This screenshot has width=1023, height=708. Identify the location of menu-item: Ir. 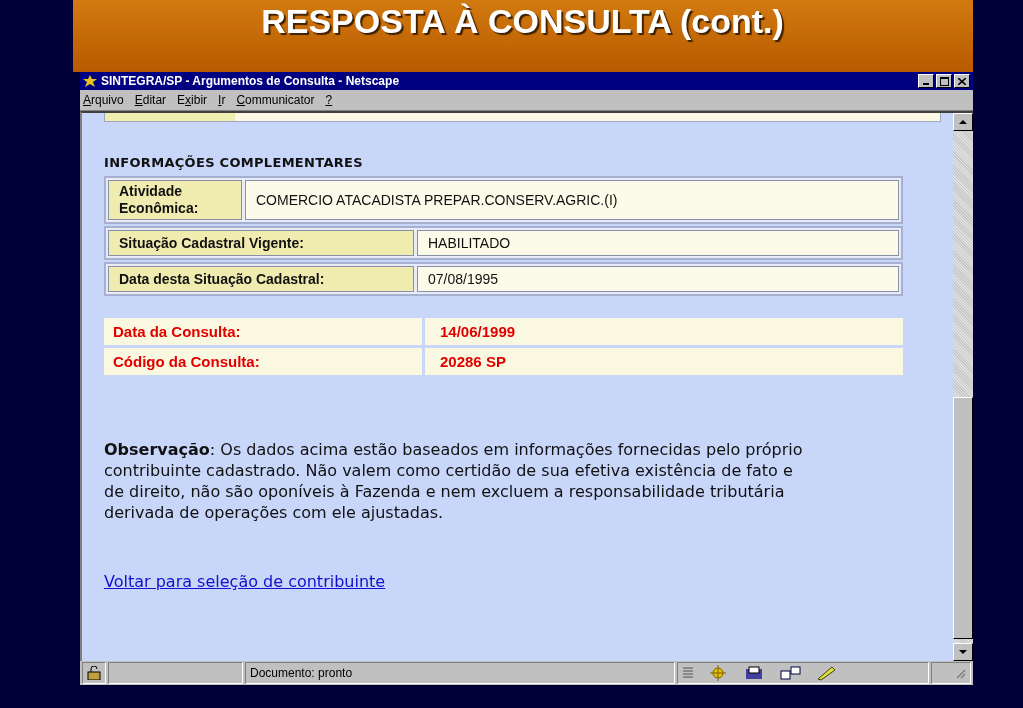
(222, 100).